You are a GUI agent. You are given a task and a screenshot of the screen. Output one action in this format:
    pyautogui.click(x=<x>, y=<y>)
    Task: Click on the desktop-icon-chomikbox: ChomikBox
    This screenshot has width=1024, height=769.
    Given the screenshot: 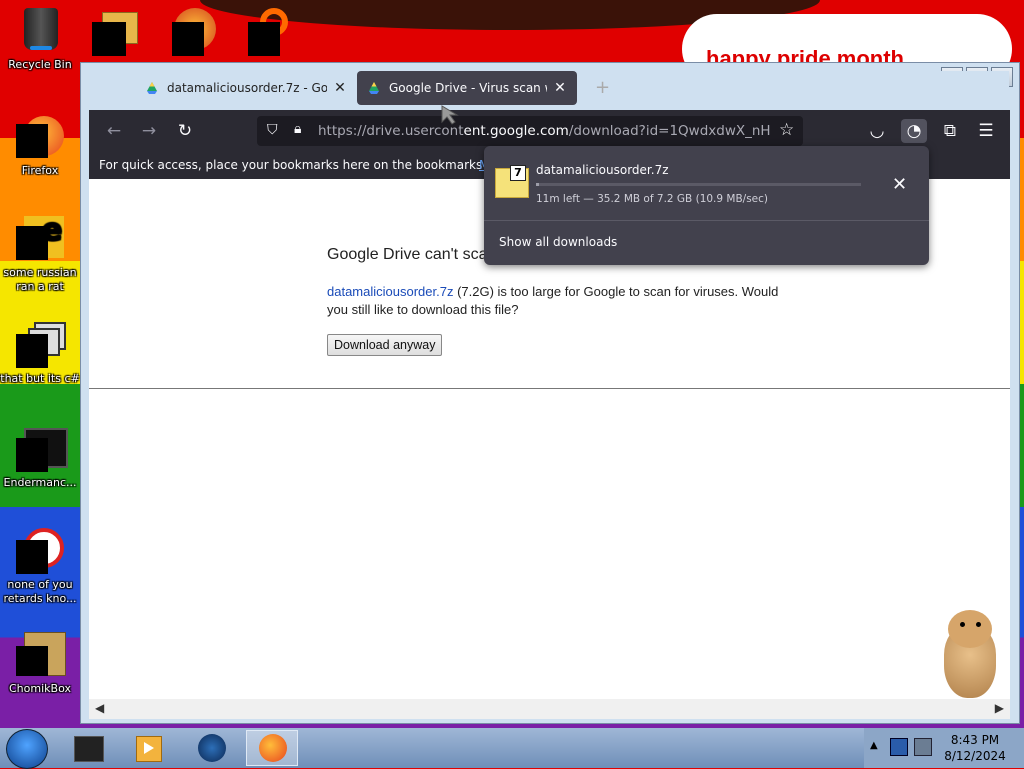 What is the action you would take?
    pyautogui.click(x=40, y=663)
    